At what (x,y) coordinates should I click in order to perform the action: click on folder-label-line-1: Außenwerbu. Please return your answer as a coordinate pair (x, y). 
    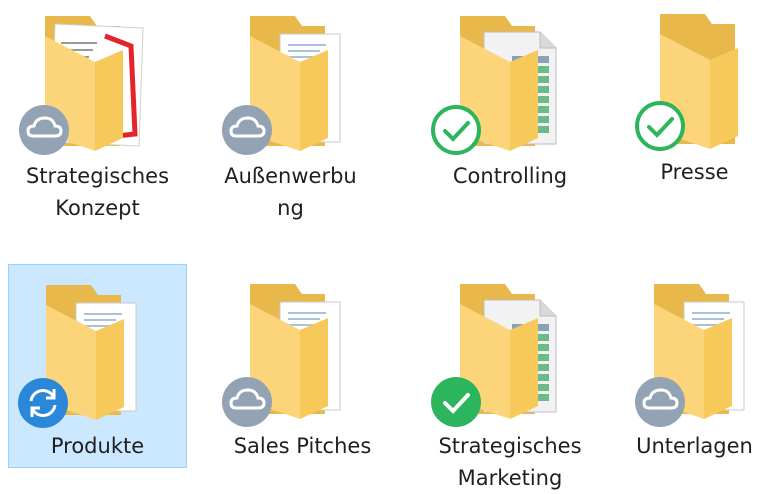
    Looking at the image, I should click on (290, 176).